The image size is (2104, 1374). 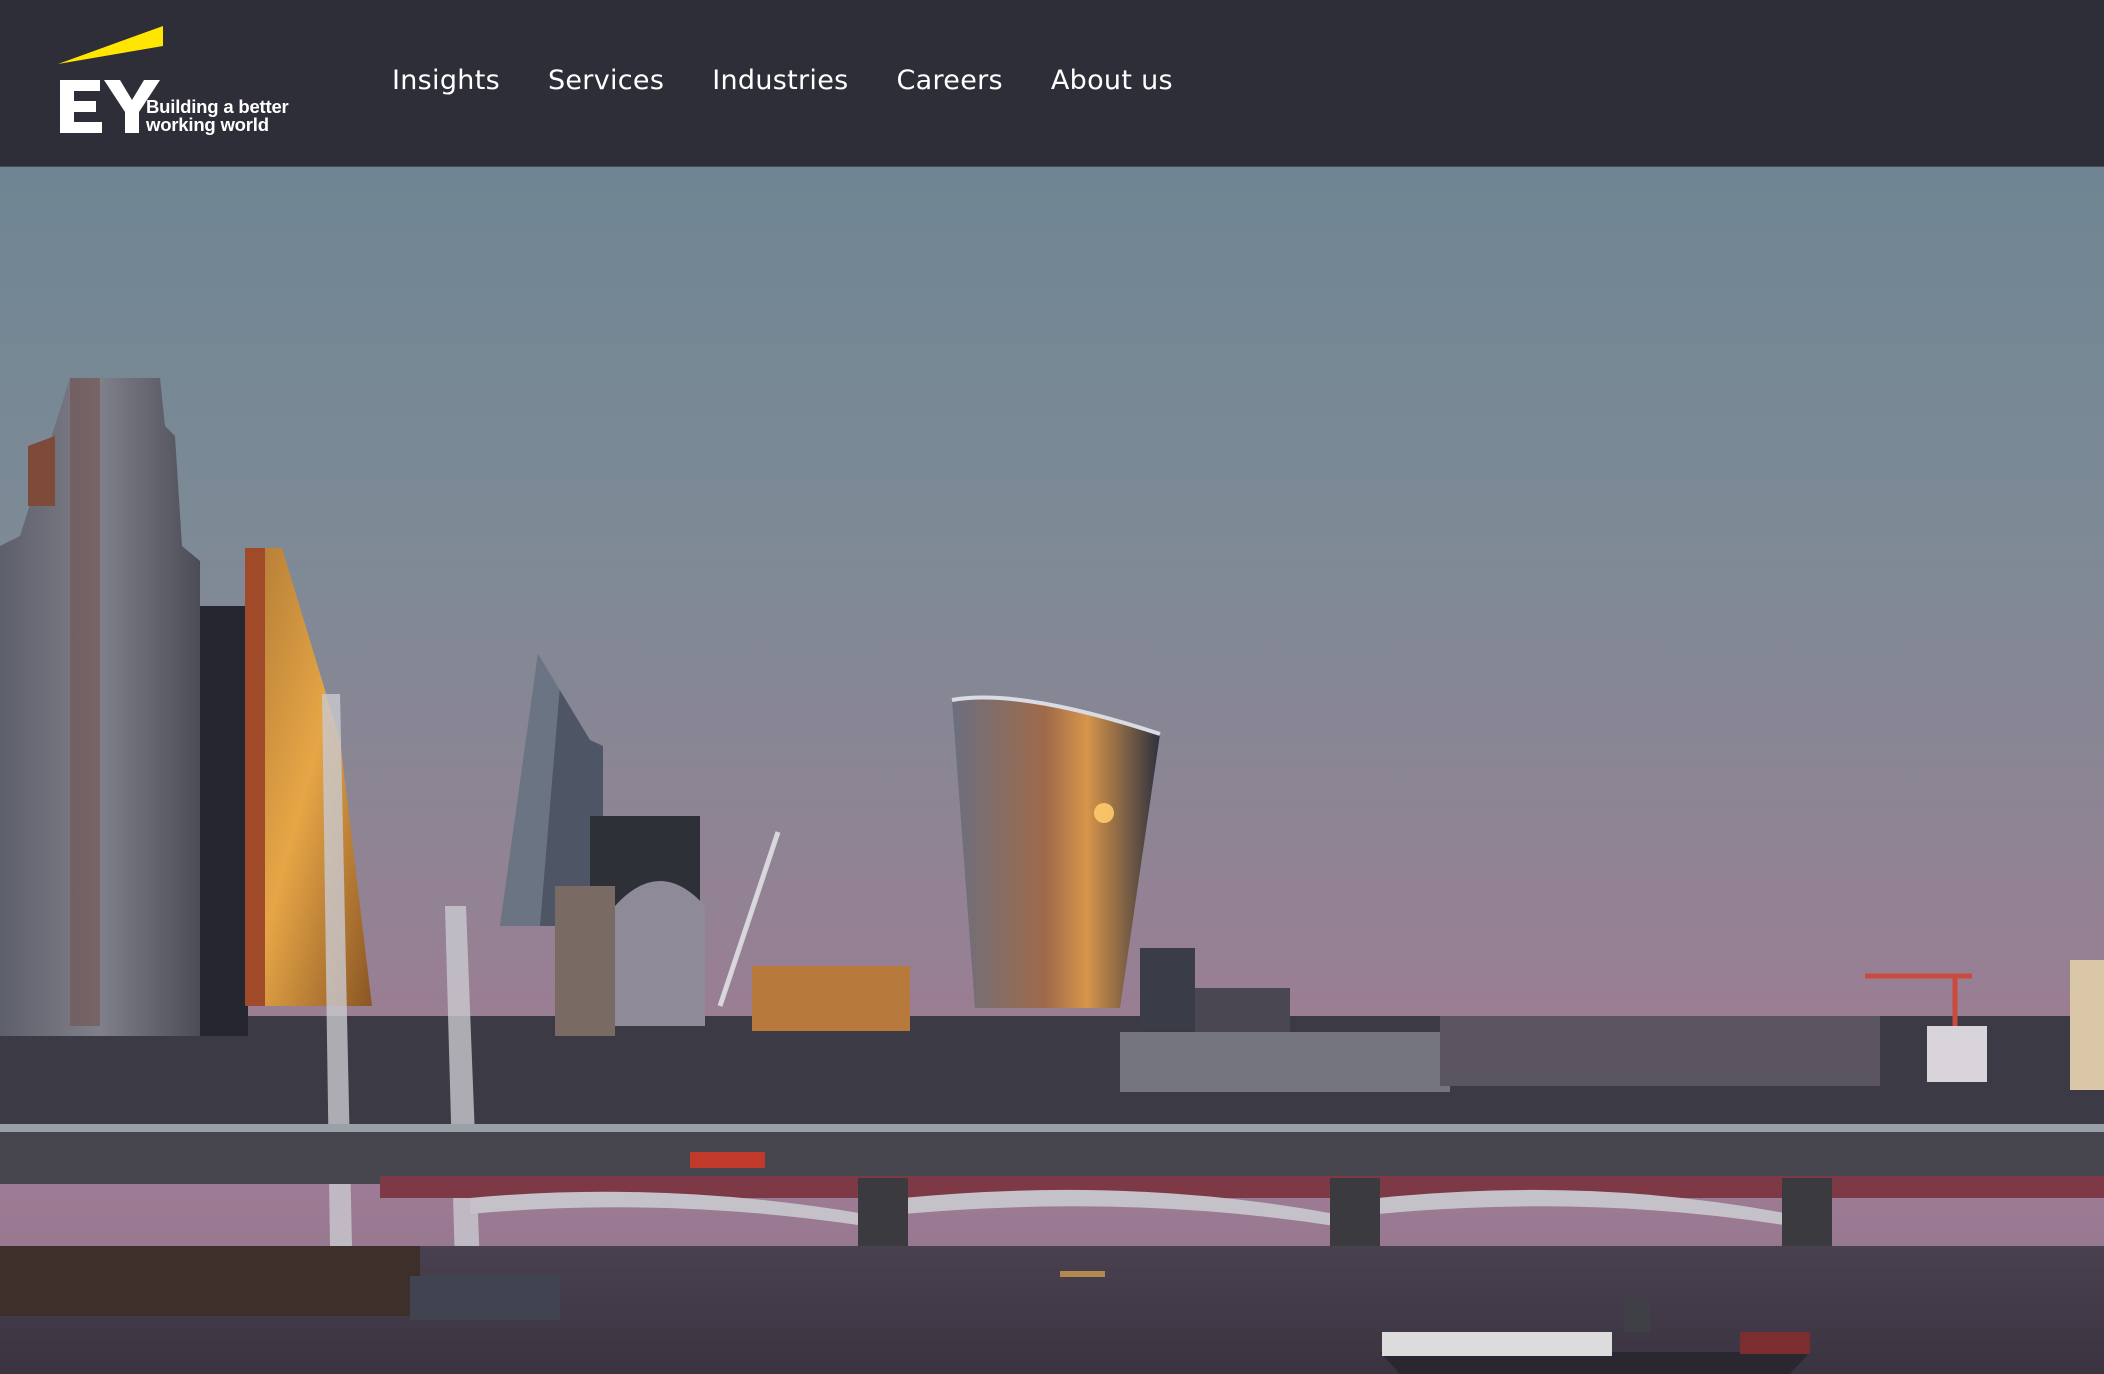 What do you see at coordinates (224, 821) in the screenshot?
I see `tower-dark` at bounding box center [224, 821].